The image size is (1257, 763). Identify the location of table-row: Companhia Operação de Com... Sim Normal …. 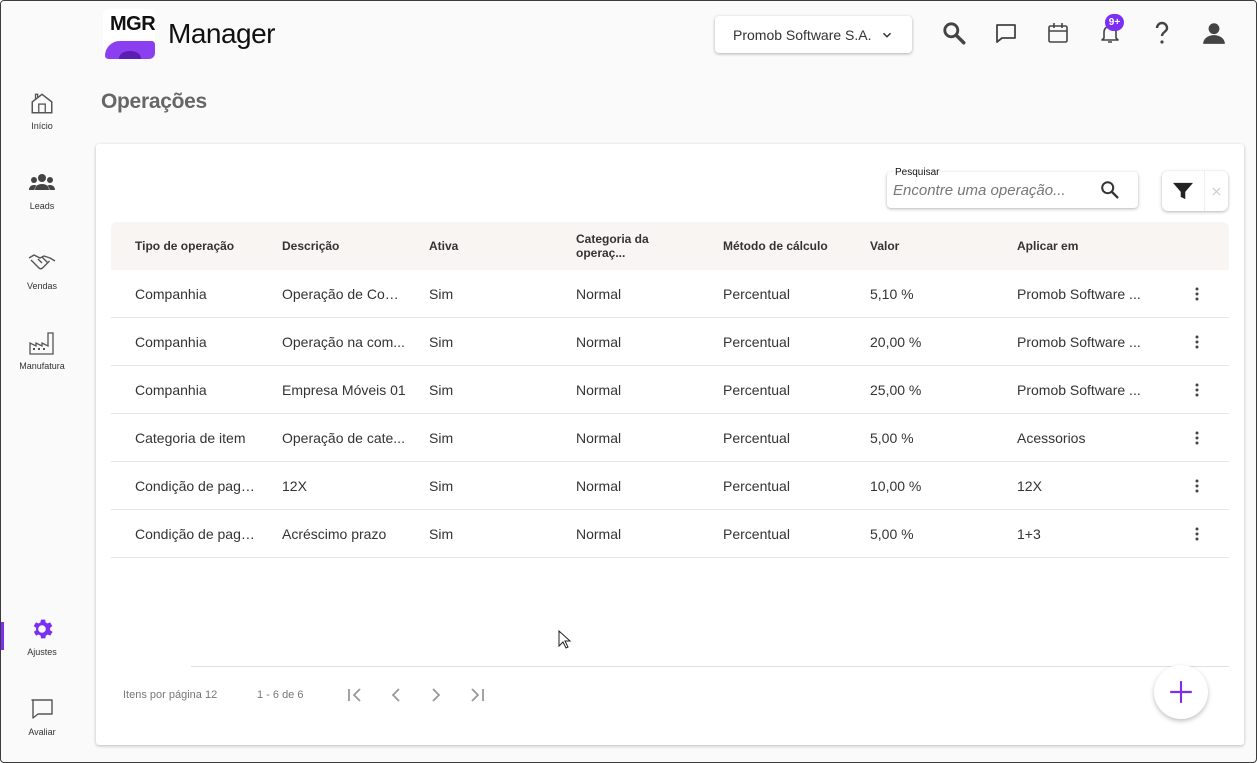
(670, 294).